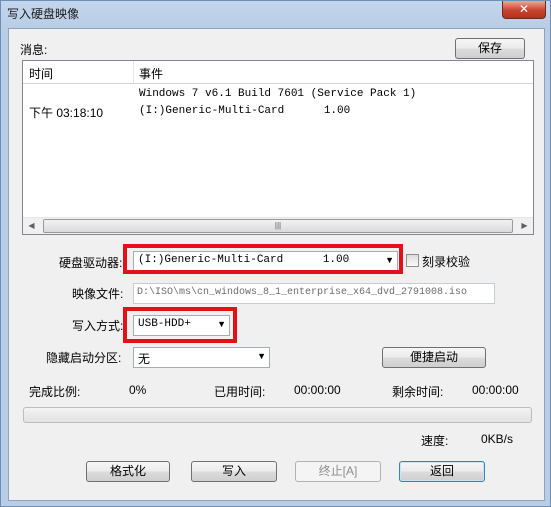  I want to click on grip-icon: |||, so click(278, 225).